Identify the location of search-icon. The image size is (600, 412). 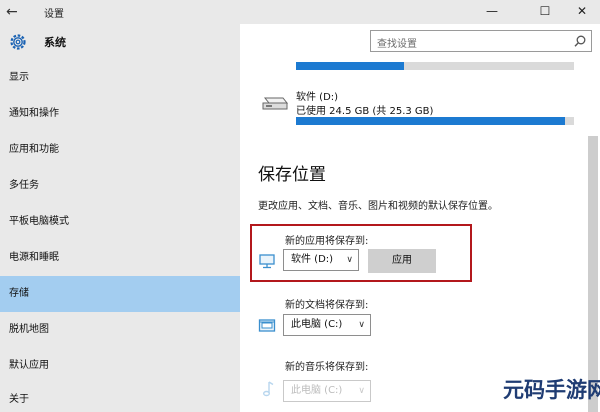
(580, 41).